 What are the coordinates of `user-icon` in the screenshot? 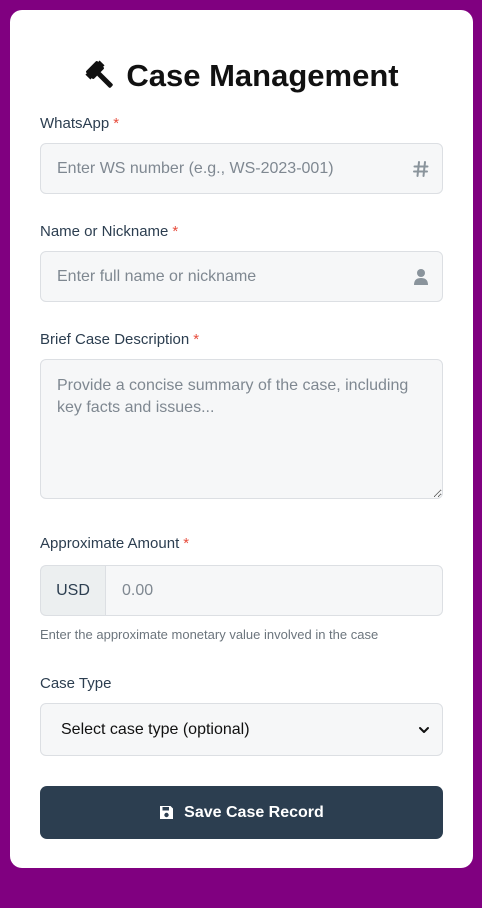 It's located at (421, 277).